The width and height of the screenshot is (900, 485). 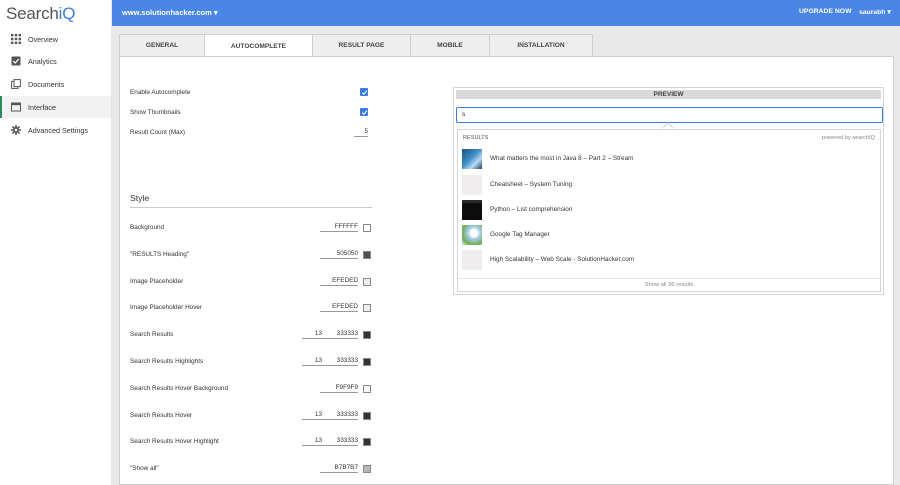 I want to click on searchiq-logo: SearchiQ, so click(x=40, y=14).